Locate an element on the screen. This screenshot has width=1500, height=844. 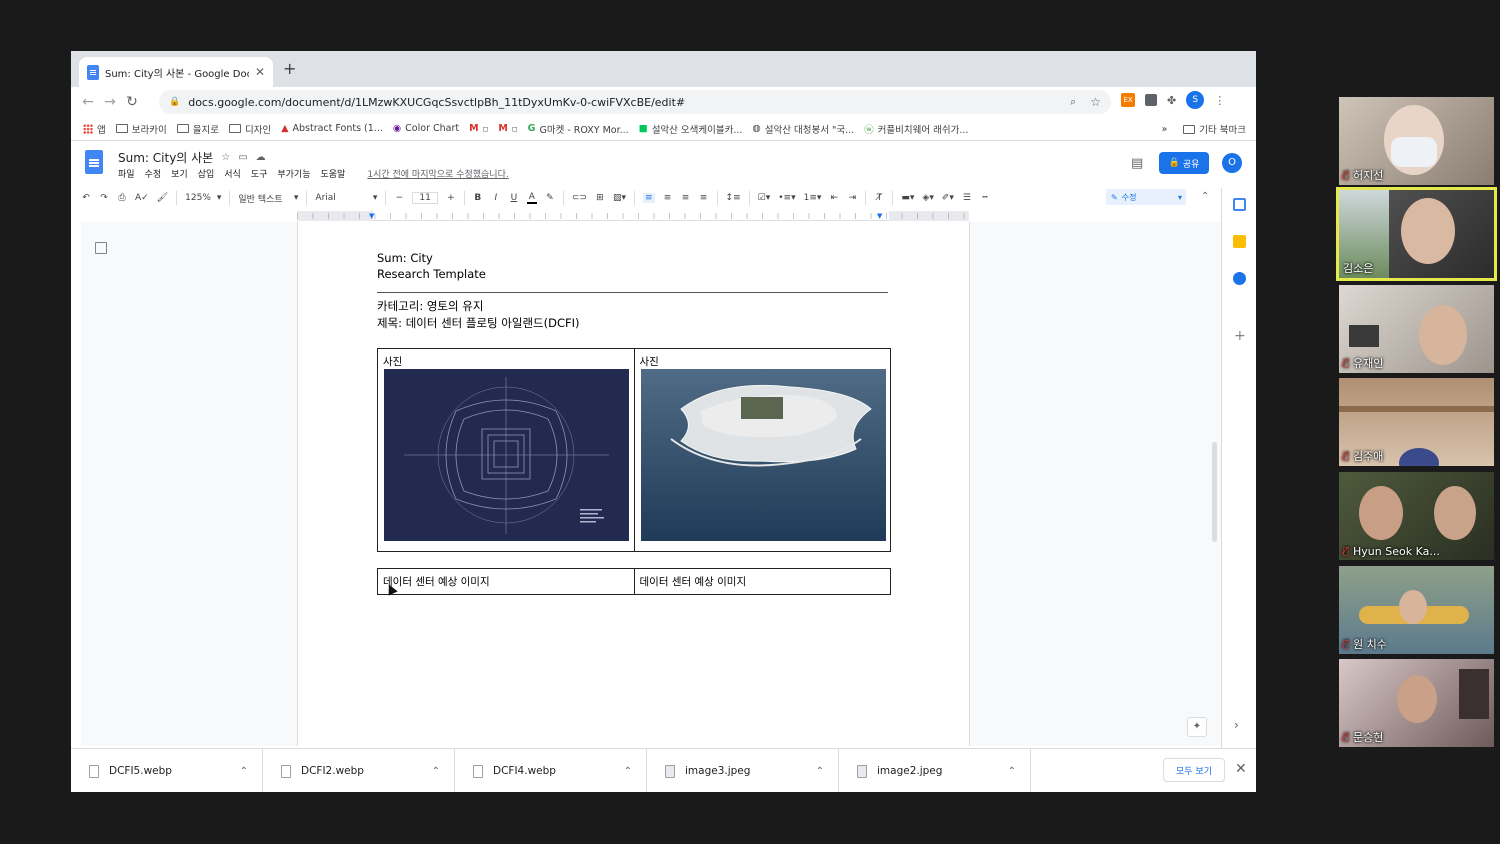
download-item: DCFI5.webp ⌃ is located at coordinates (167, 770).